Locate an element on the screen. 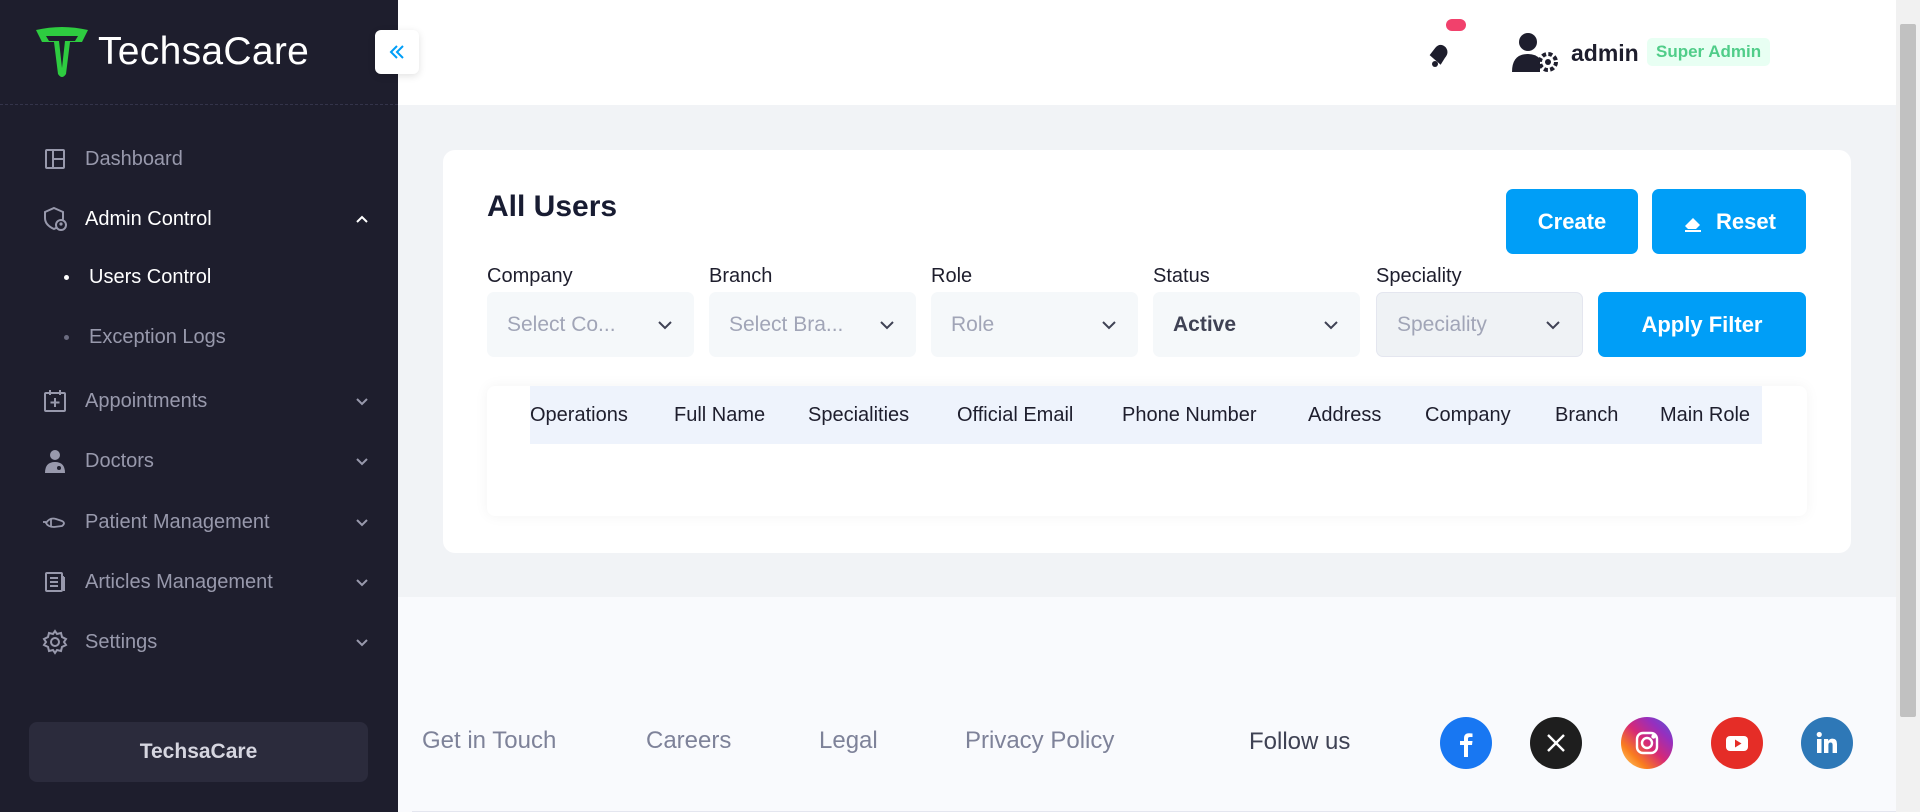 This screenshot has width=1920, height=812. role-select-value: Role is located at coordinates (973, 324).